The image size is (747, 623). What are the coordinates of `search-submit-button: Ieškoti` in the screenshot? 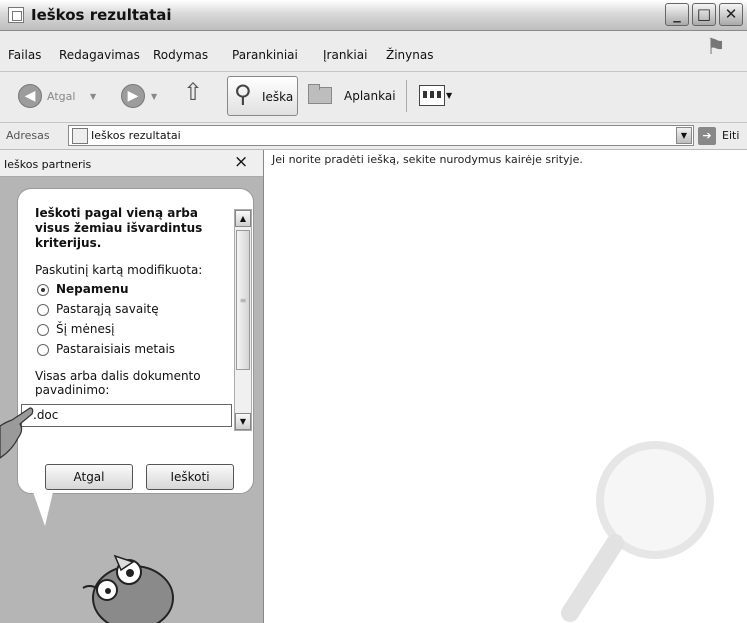 It's located at (190, 477).